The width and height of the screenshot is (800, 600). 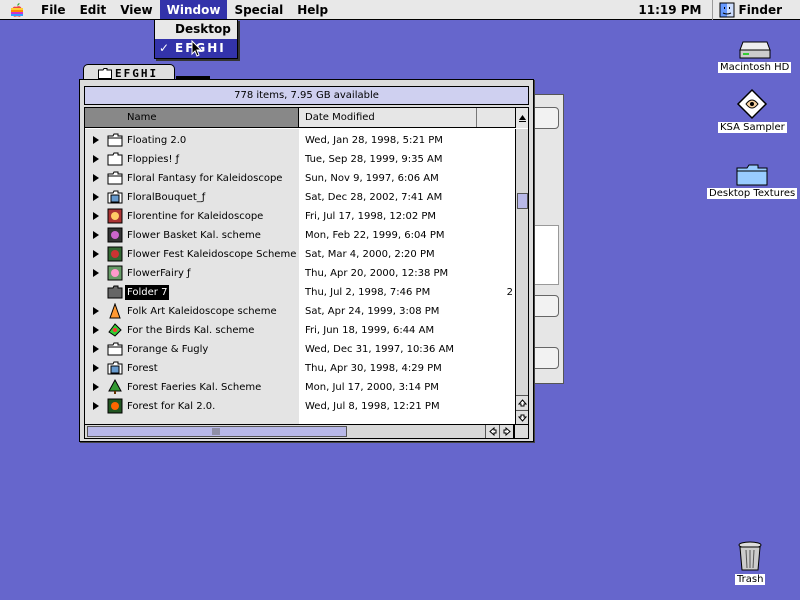 I want to click on file-name-label: Forest for Kal 2.0., so click(x=171, y=406).